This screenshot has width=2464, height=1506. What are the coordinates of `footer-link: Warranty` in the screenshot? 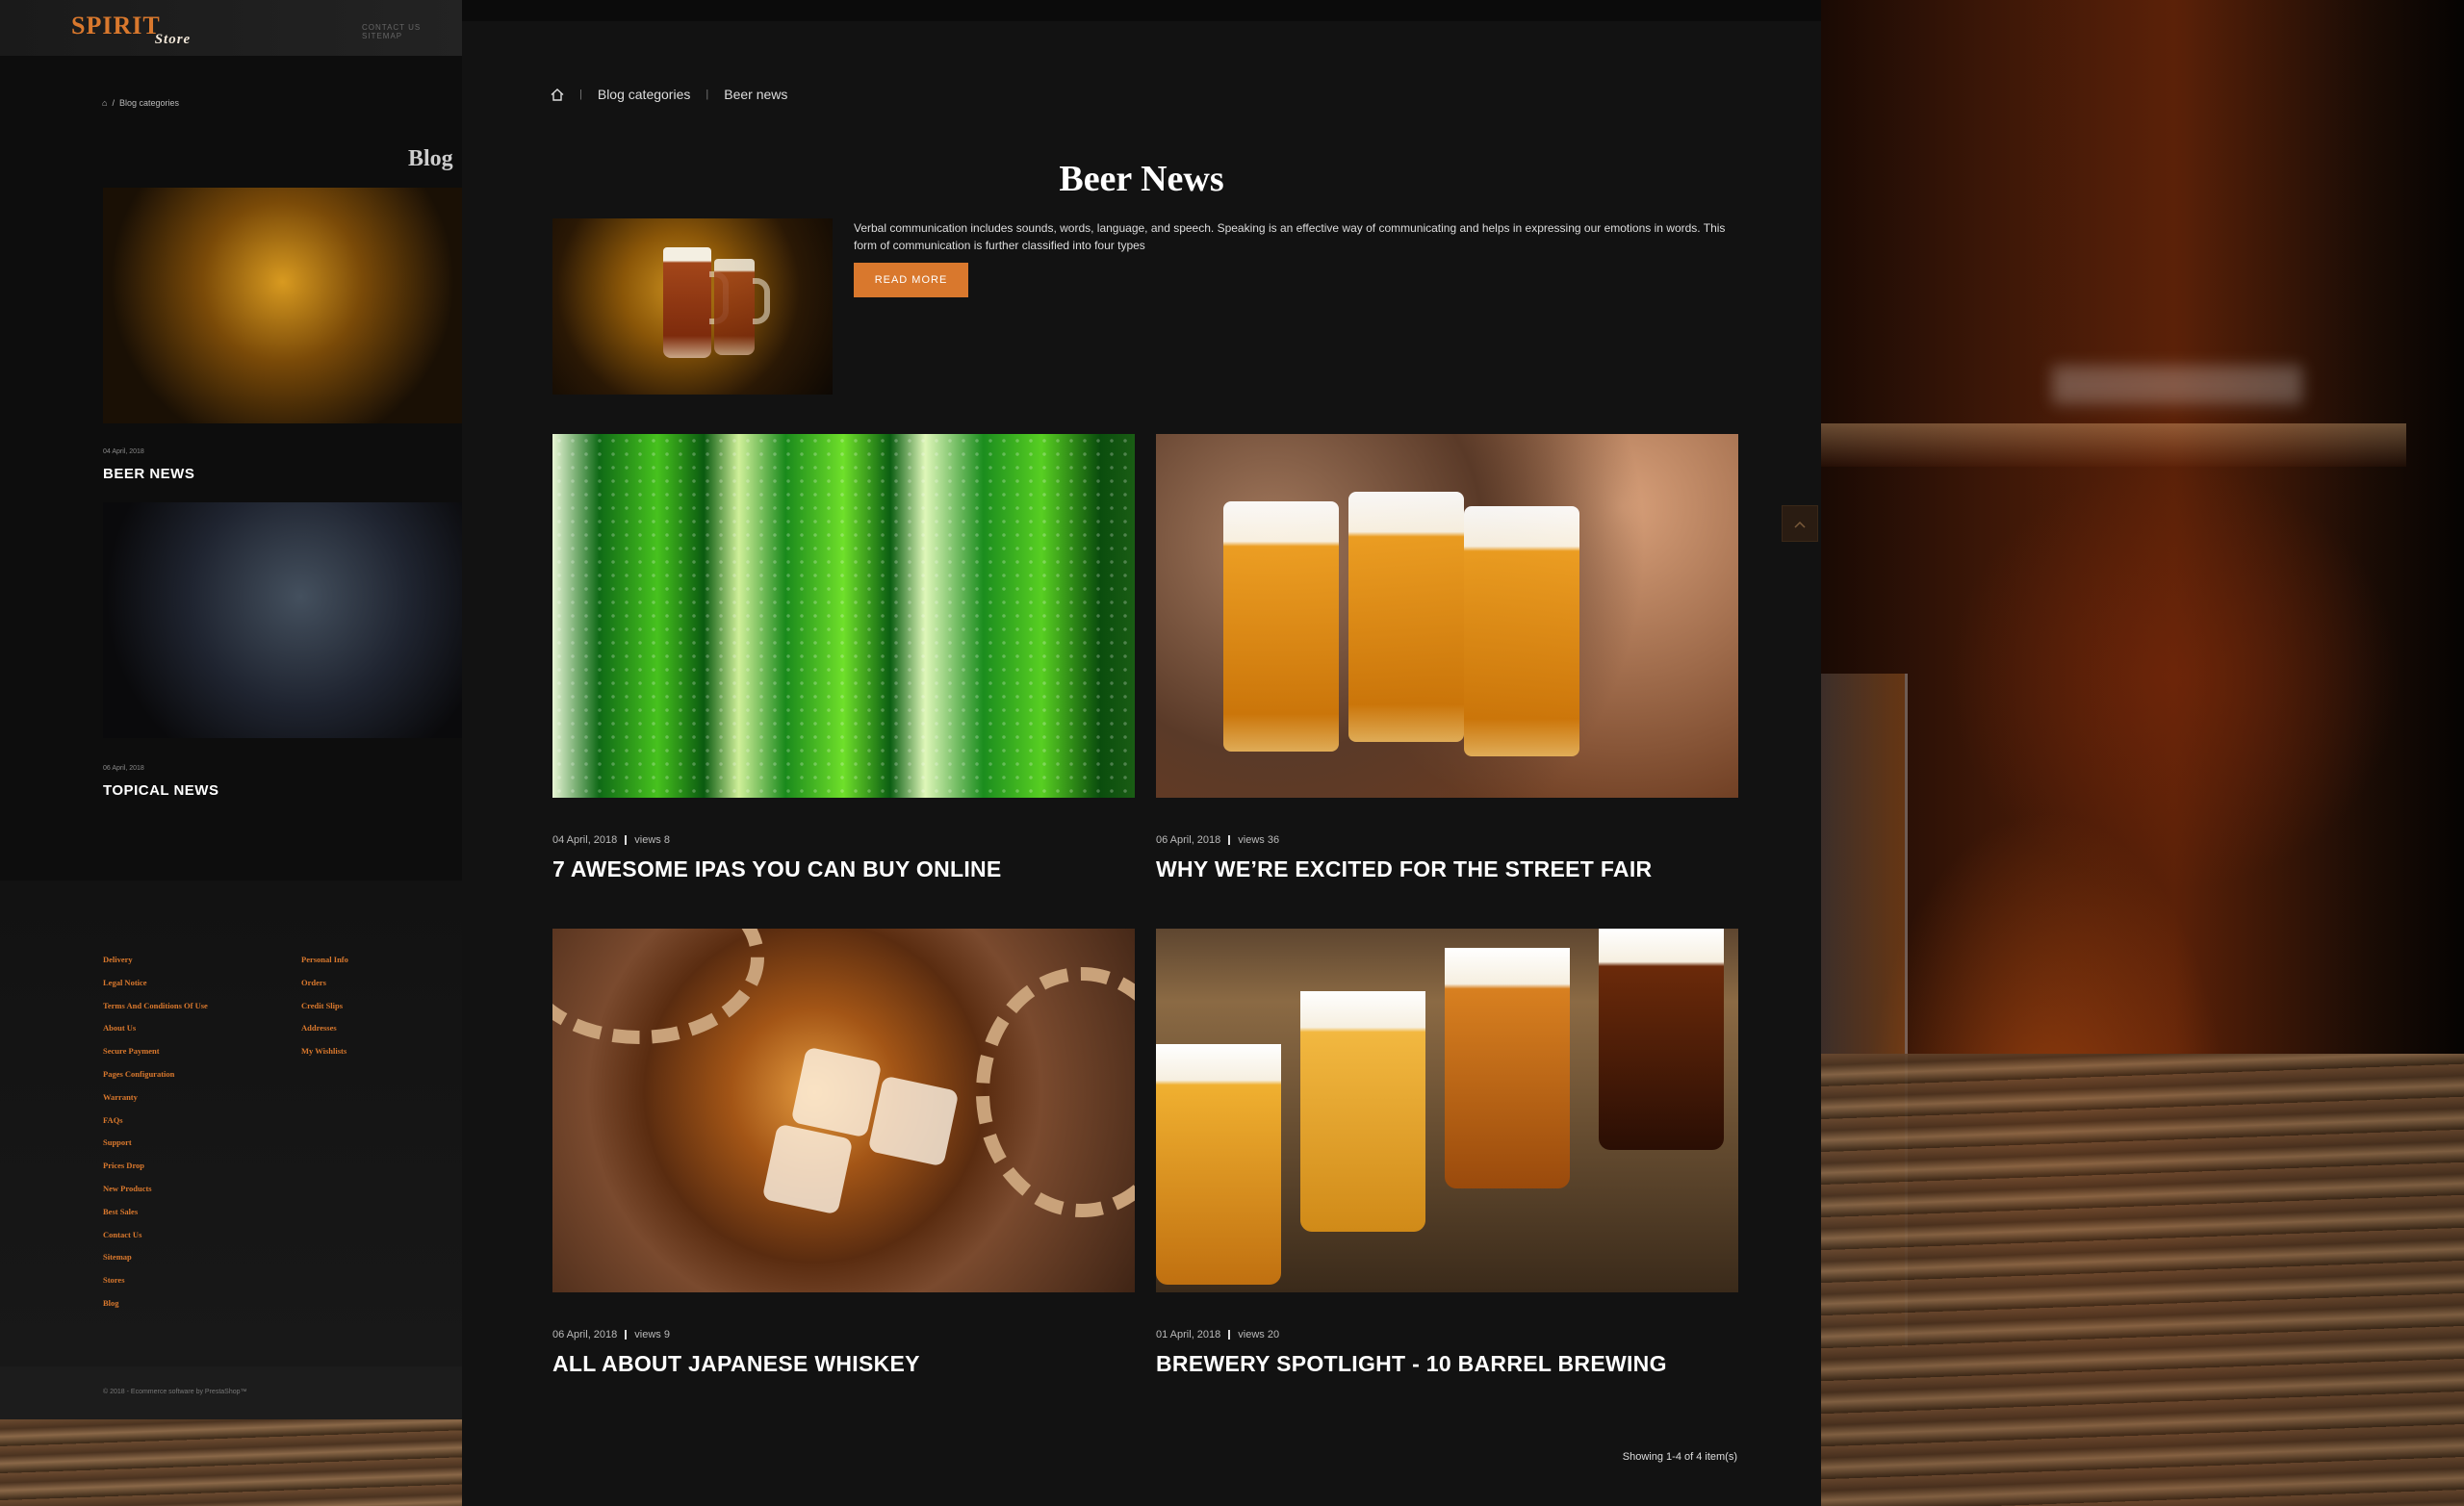 It's located at (155, 1098).